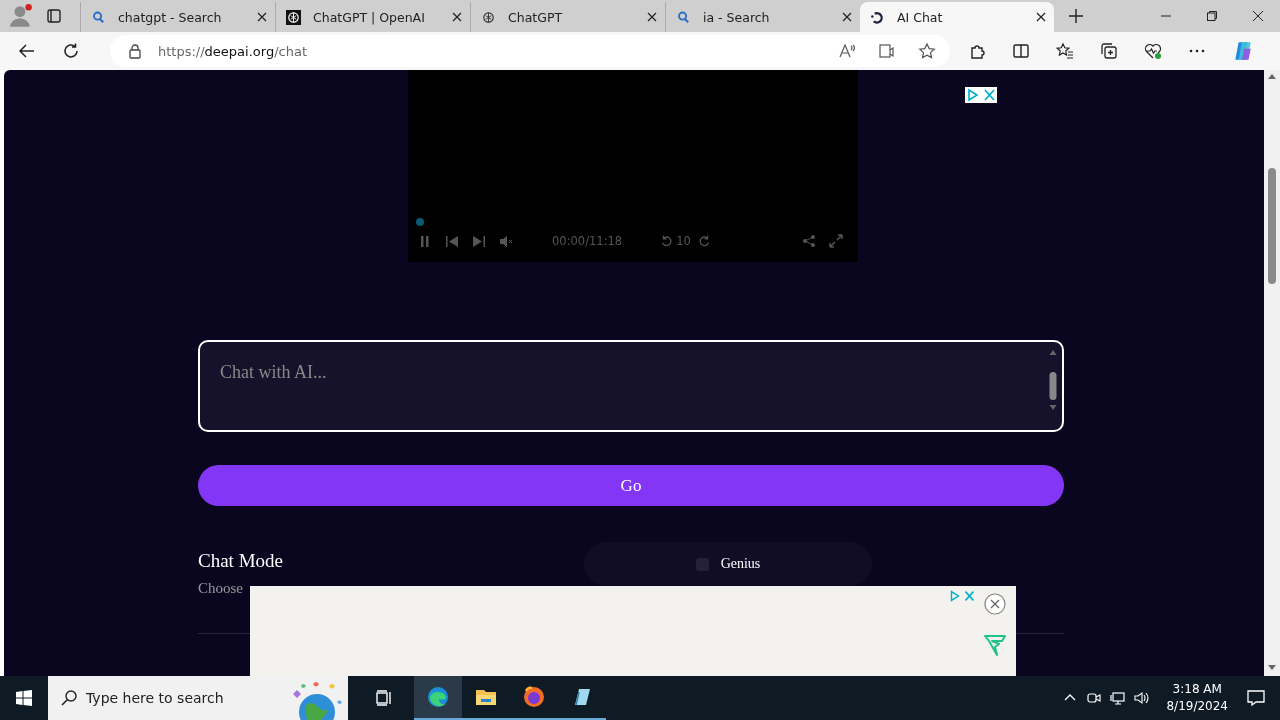 The height and width of the screenshot is (720, 1280). I want to click on fox-browser-icon, so click(534, 697).